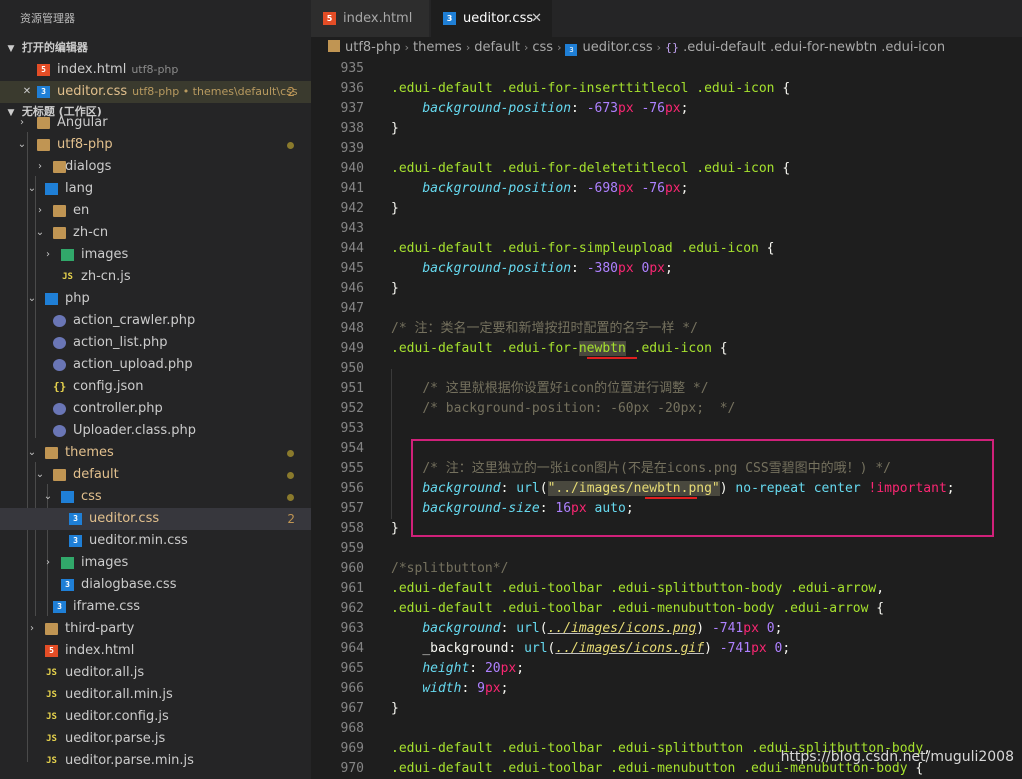 This screenshot has width=1022, height=779. I want to click on chevron-down-icon: ⌄, so click(40, 474).